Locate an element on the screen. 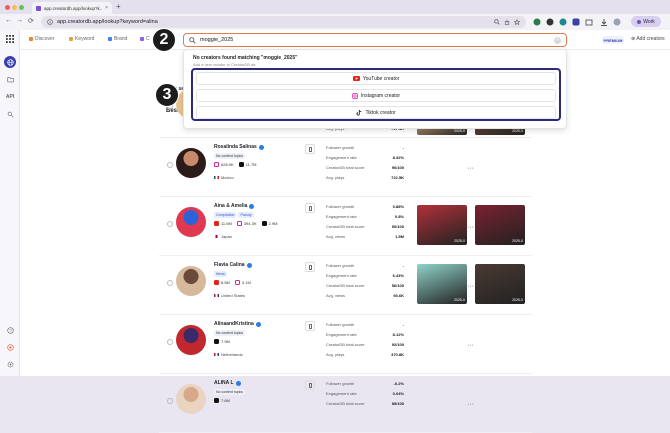 This screenshot has height=433, width=670. maximize-window-button is located at coordinates (21, 7).